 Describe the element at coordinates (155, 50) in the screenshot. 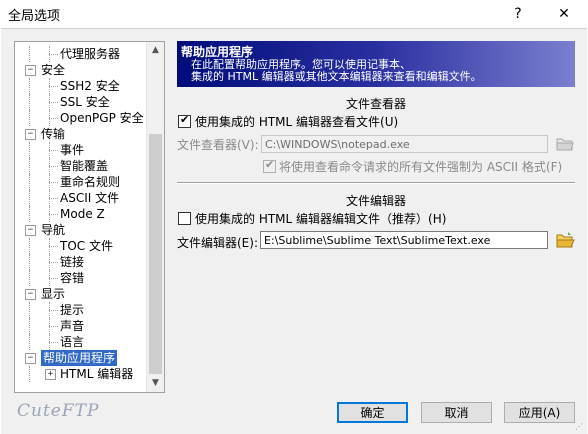

I see `scroll-up-arrow: ▲` at that location.